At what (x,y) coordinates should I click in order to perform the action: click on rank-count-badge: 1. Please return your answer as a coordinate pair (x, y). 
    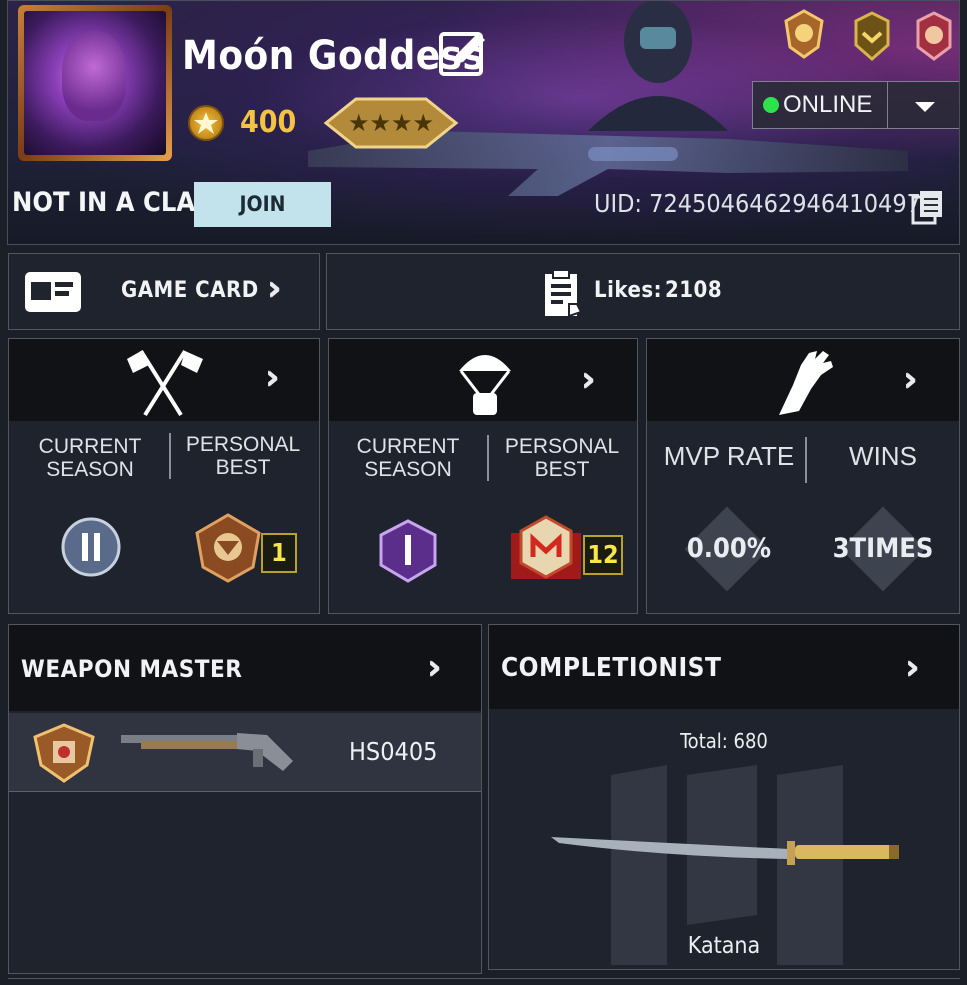
    Looking at the image, I should click on (279, 553).